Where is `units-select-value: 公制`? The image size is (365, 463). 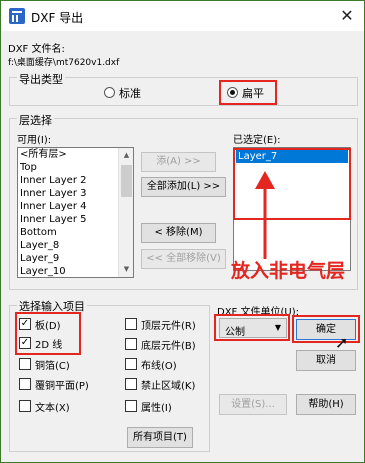 units-select-value: 公制 is located at coordinates (235, 332).